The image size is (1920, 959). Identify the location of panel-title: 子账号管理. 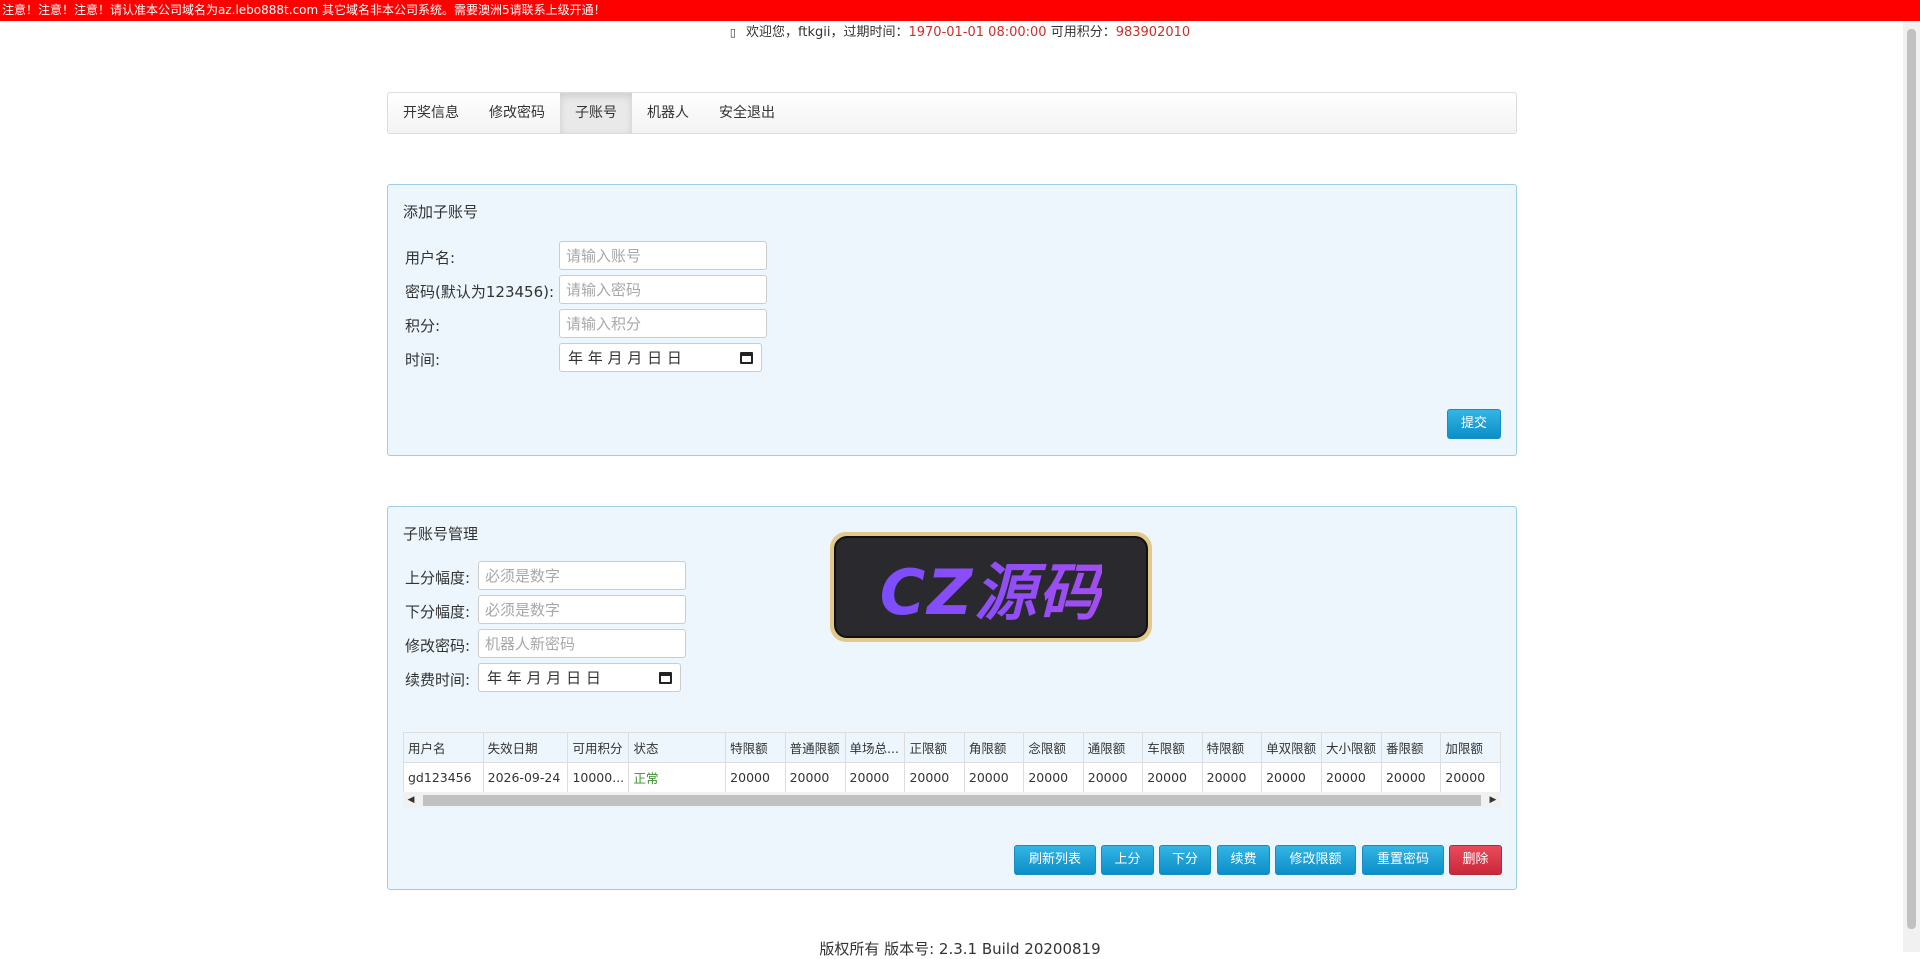
(441, 534).